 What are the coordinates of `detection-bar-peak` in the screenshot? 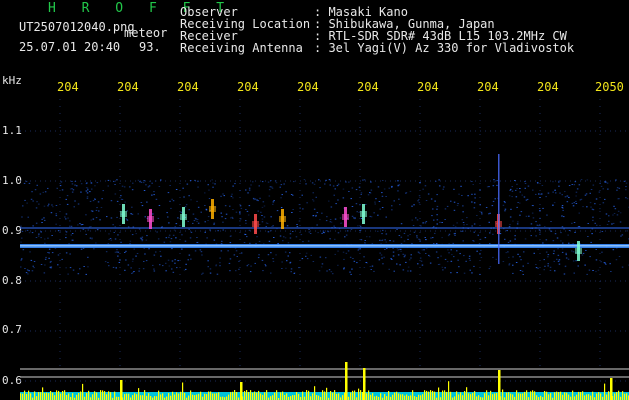 It's located at (346, 381).